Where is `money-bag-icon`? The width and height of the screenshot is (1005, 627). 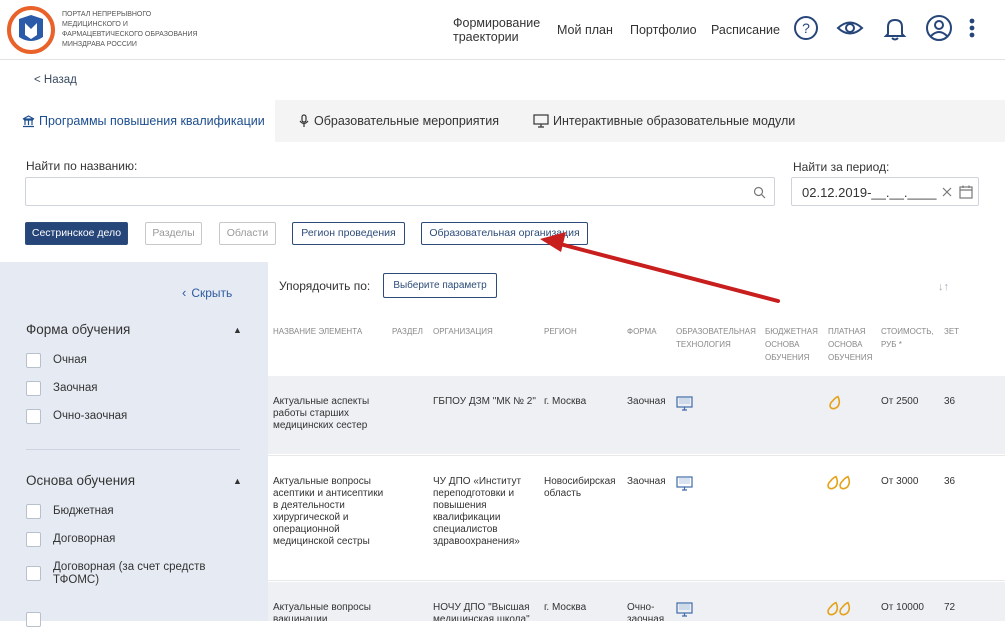
money-bag-icon is located at coordinates (835, 402).